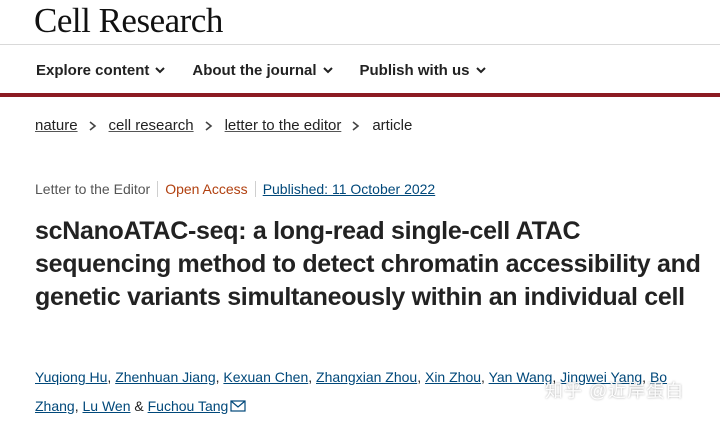 This screenshot has height=422, width=720. What do you see at coordinates (254, 70) in the screenshot?
I see `nav-about-journal-label: About the journal` at bounding box center [254, 70].